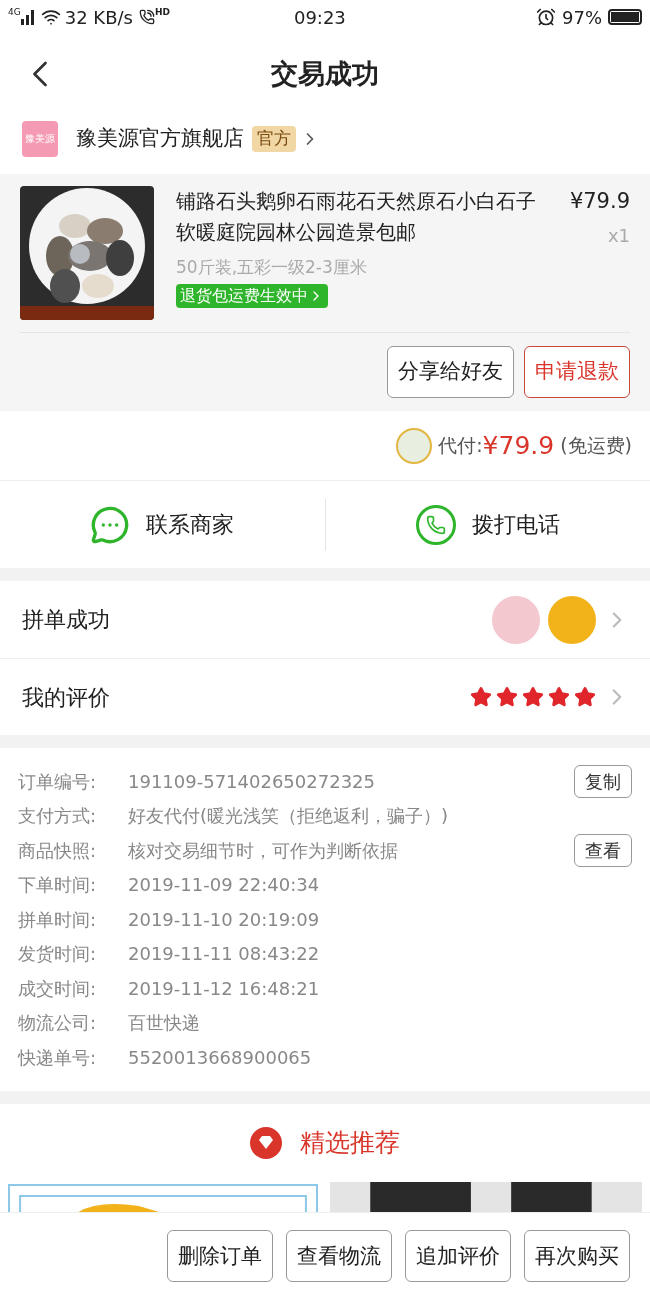 This screenshot has height=1300, width=650. Describe the element at coordinates (162, 12) in the screenshot. I see `hd-label: HD` at that location.